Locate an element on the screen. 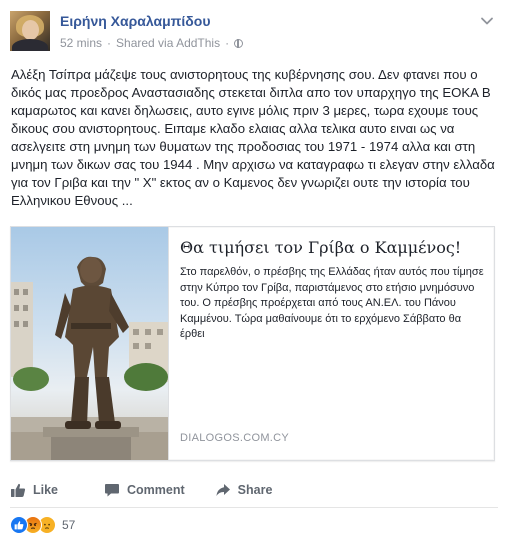  like-label: Like is located at coordinates (46, 490).